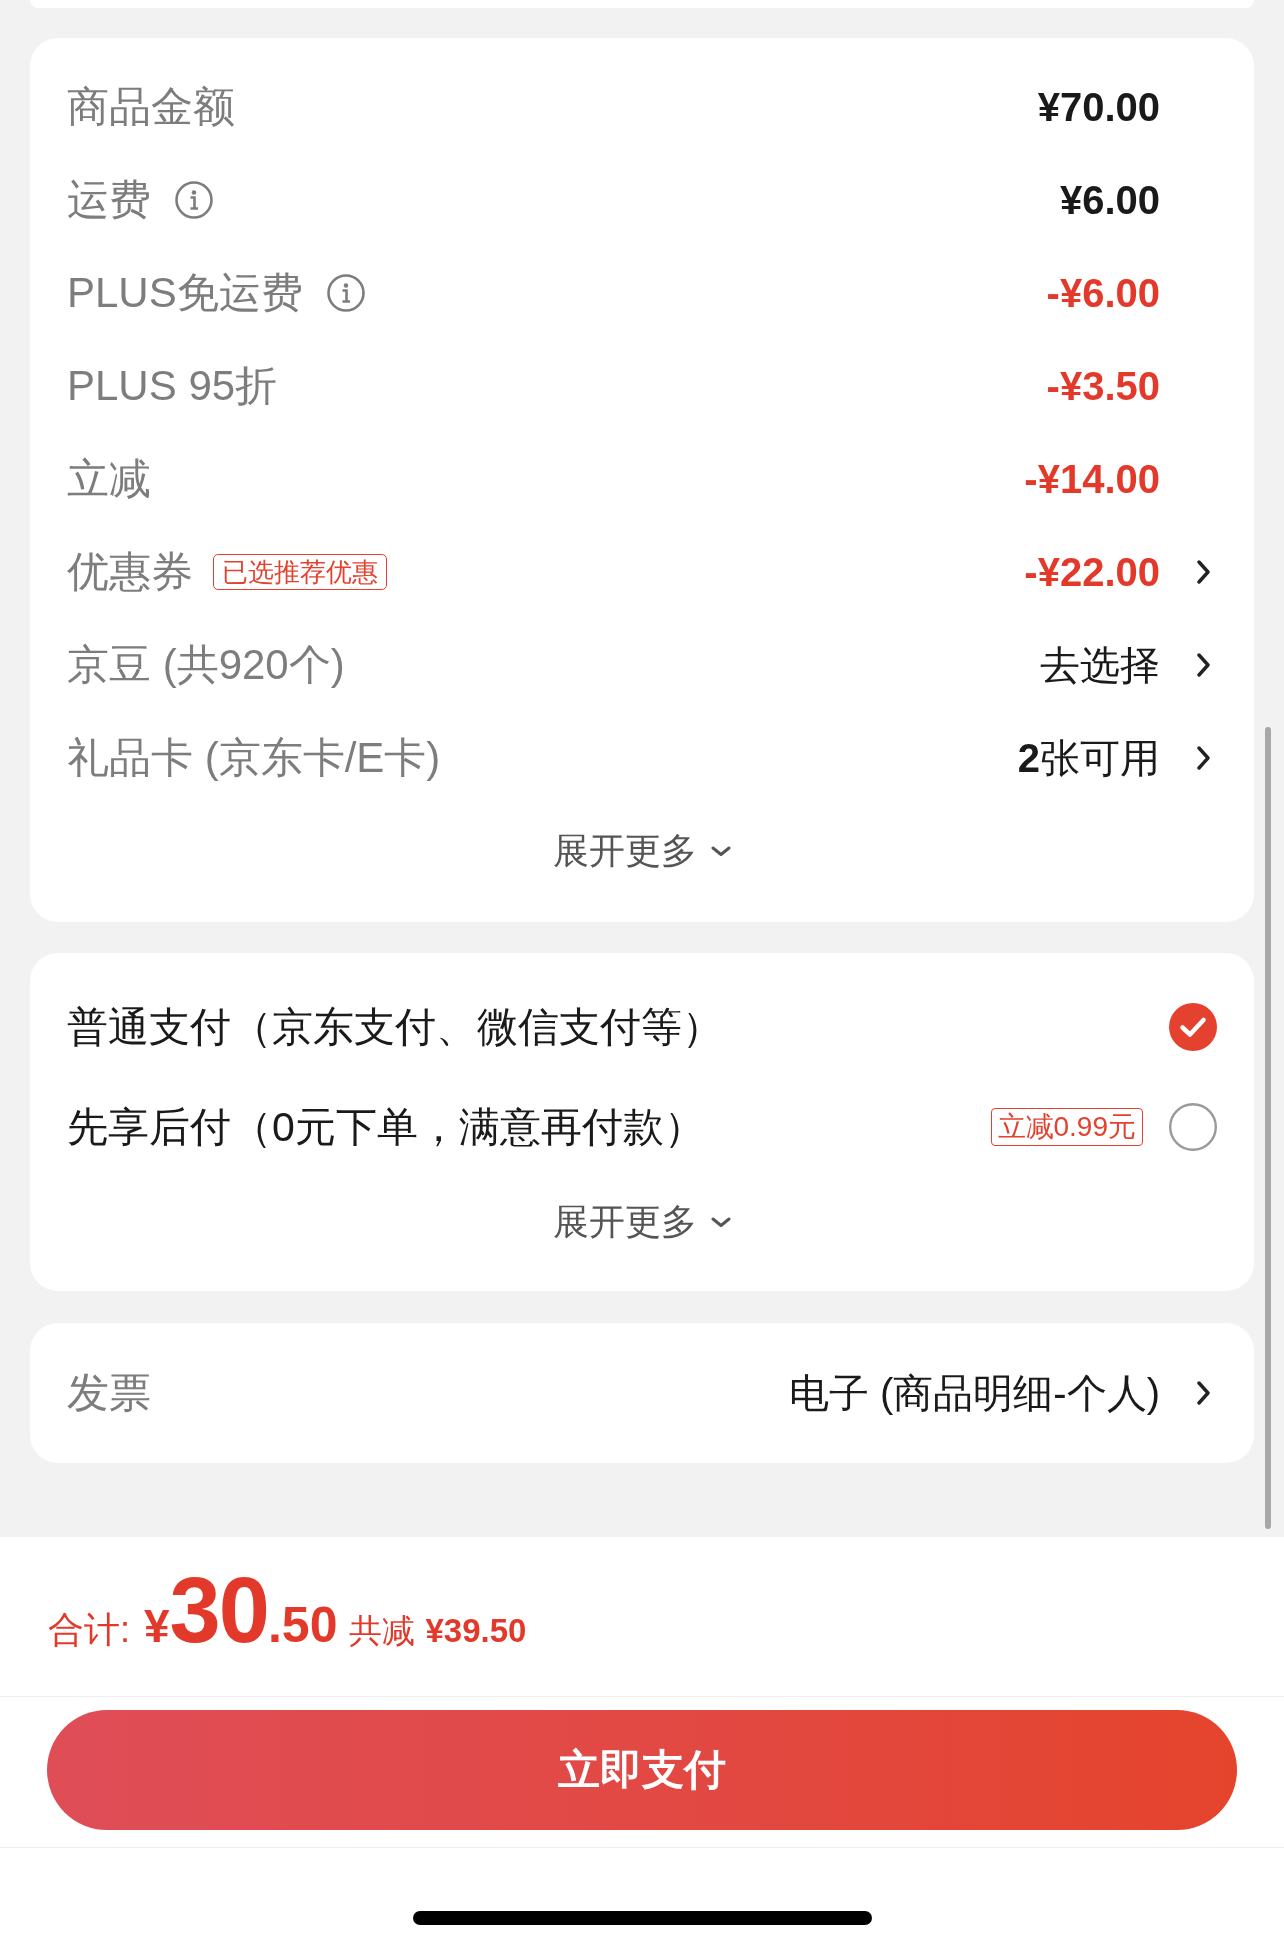 The height and width of the screenshot is (1949, 1284). Describe the element at coordinates (1100, 664) in the screenshot. I see `row-value: 去选择` at that location.